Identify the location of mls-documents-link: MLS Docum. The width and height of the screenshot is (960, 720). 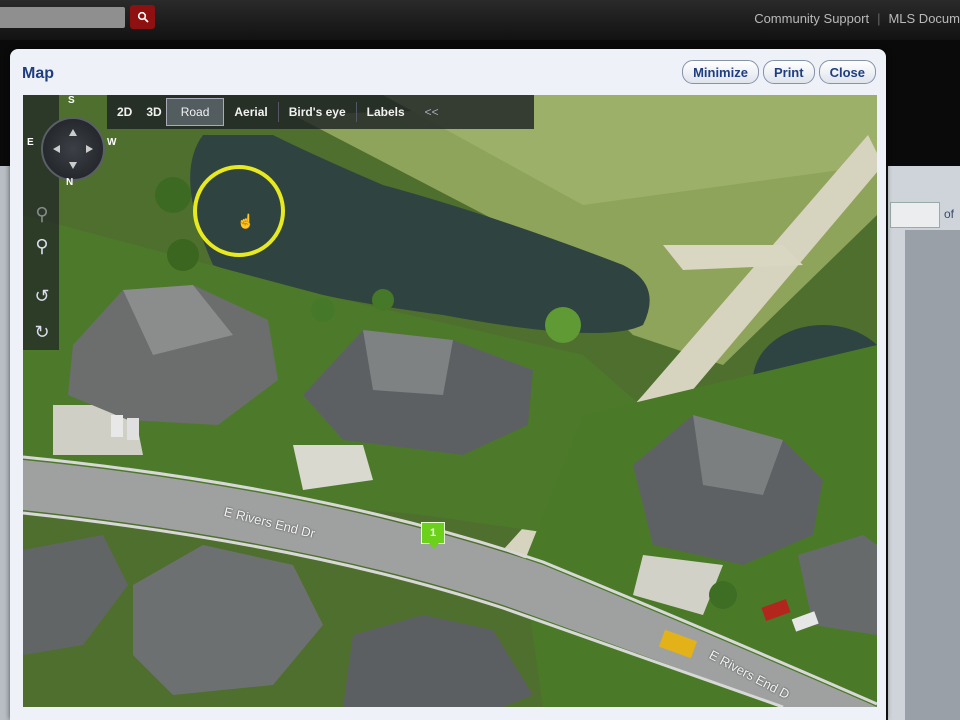
(924, 18).